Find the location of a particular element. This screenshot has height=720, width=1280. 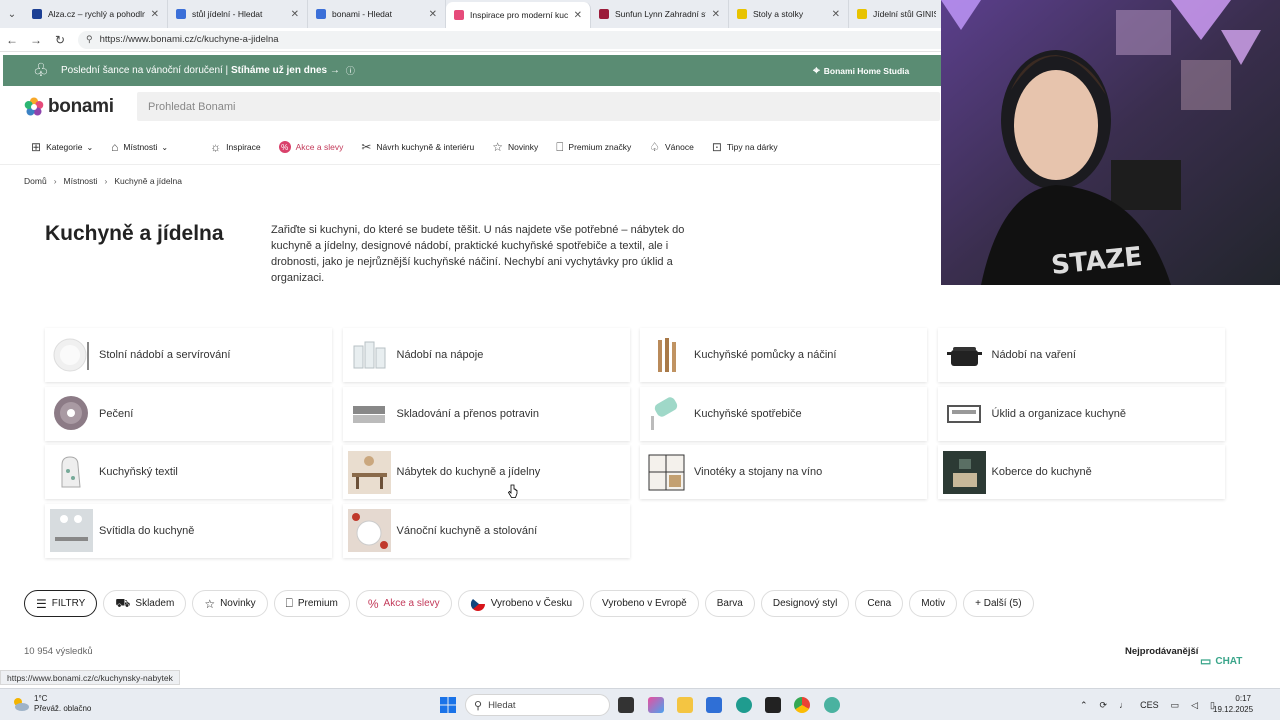

filter-chip-label: Cena is located at coordinates (879, 603).